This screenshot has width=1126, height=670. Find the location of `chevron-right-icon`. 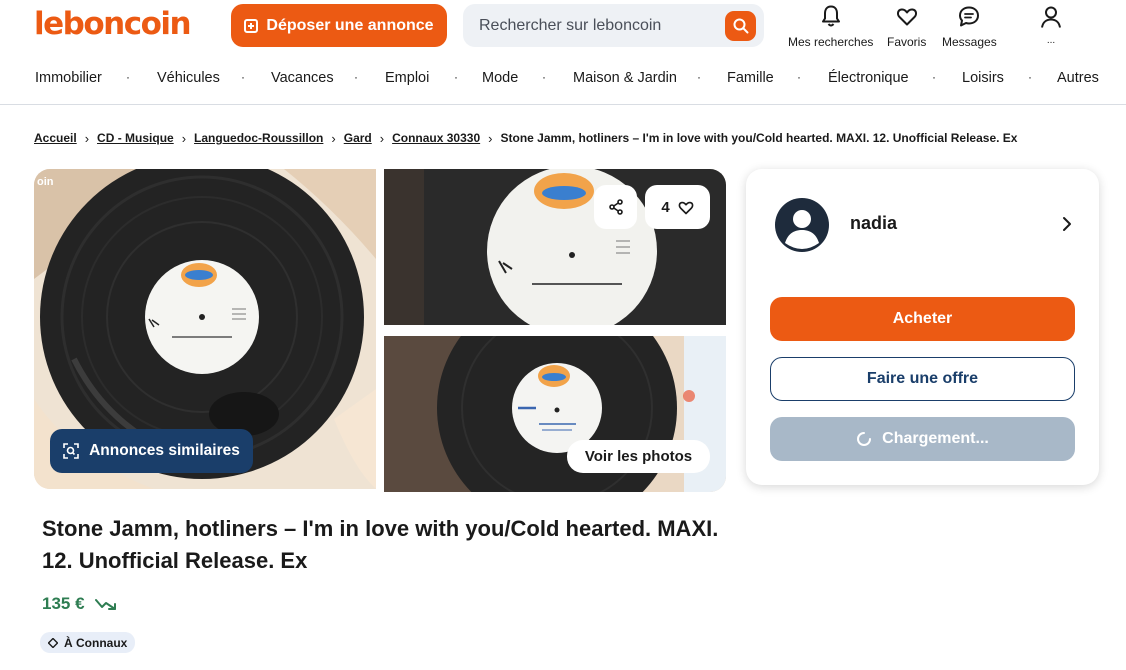

chevron-right-icon is located at coordinates (1067, 224).